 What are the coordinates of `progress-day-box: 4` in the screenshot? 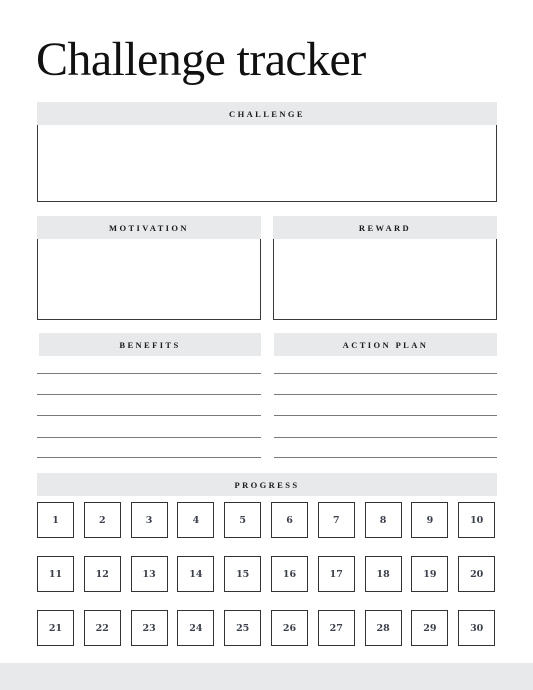 It's located at (196, 520).